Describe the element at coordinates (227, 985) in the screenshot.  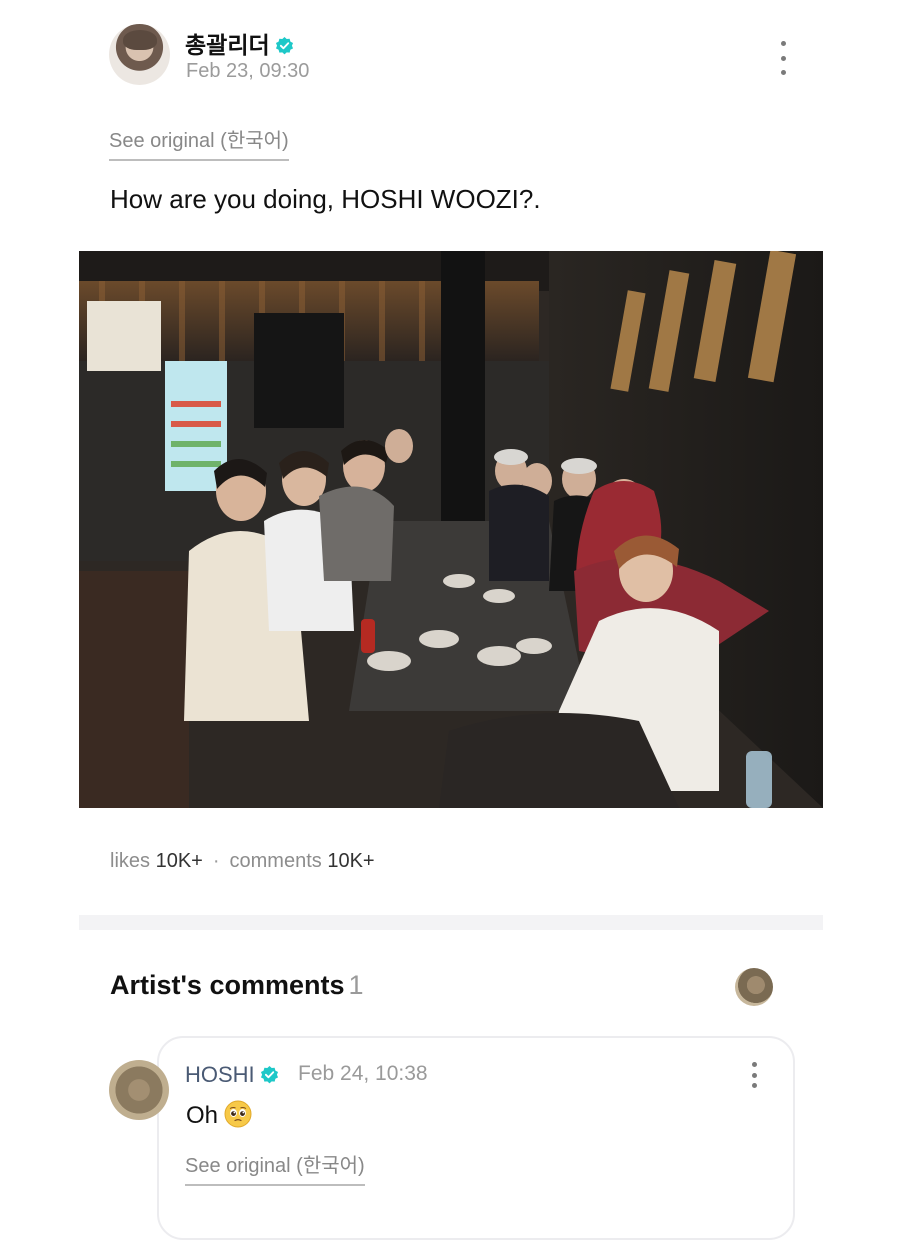
I see `artist-comments-title: Artist's comments` at that location.